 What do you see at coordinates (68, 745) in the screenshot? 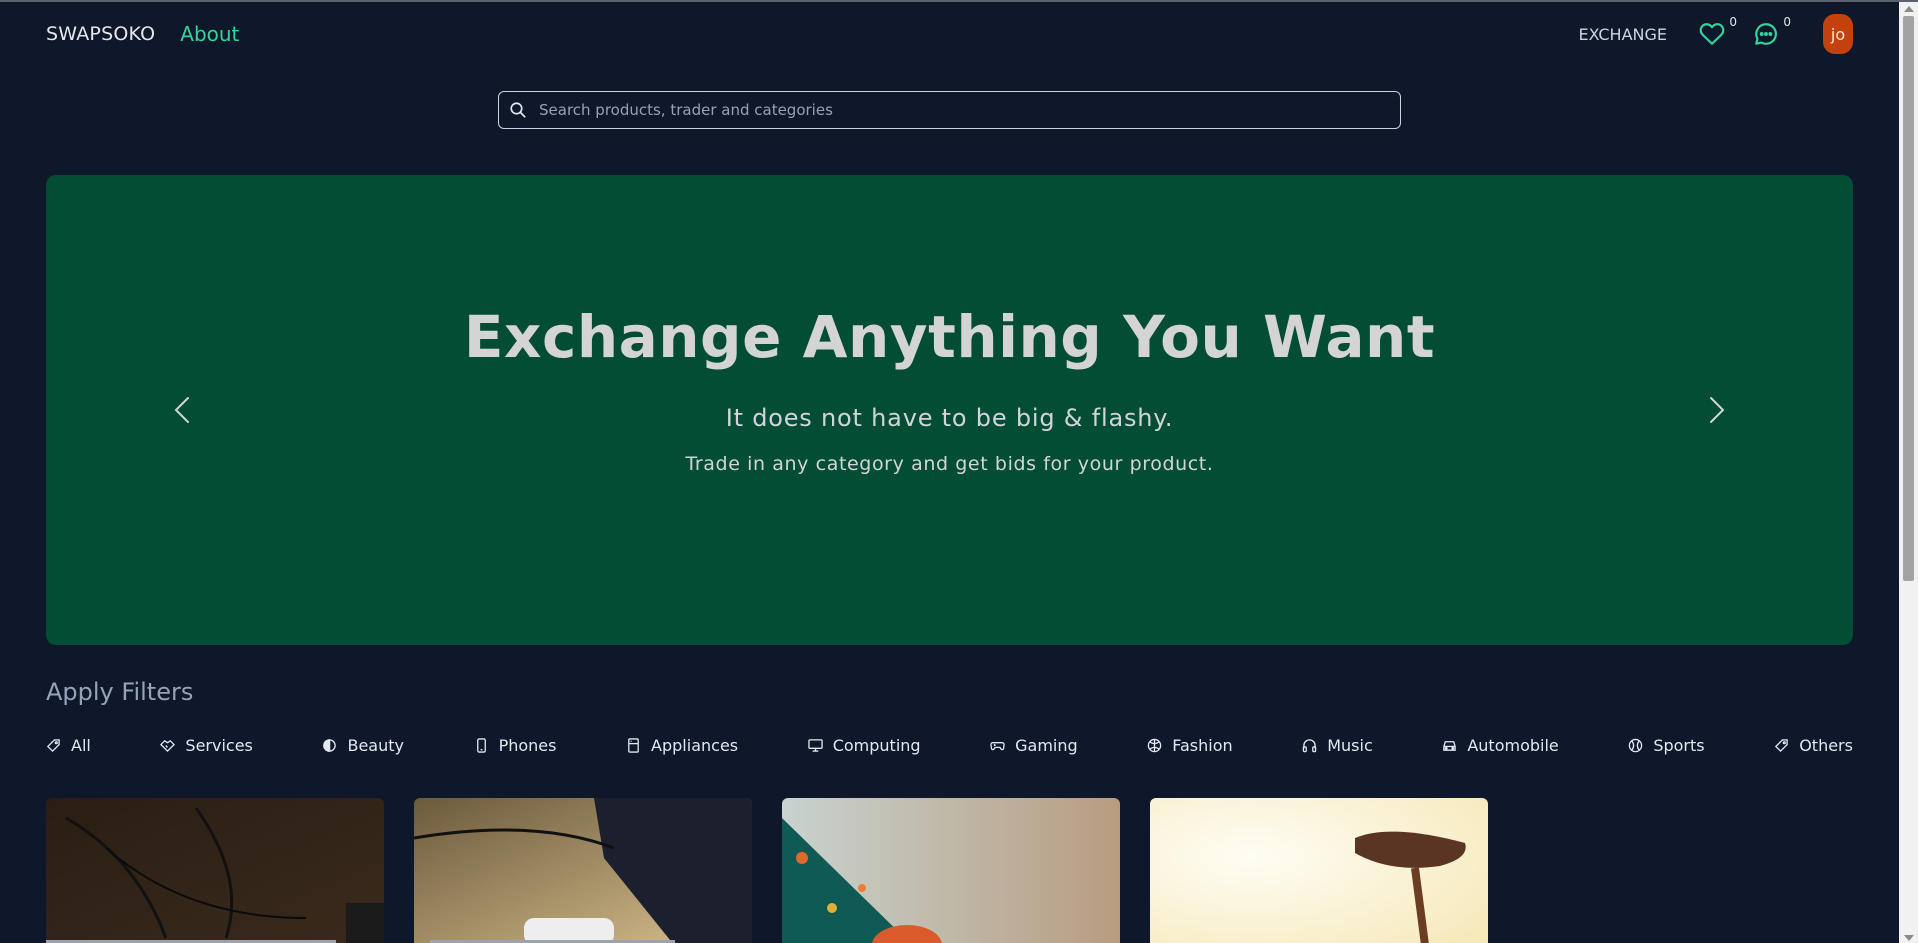
I see `filter-all: All` at bounding box center [68, 745].